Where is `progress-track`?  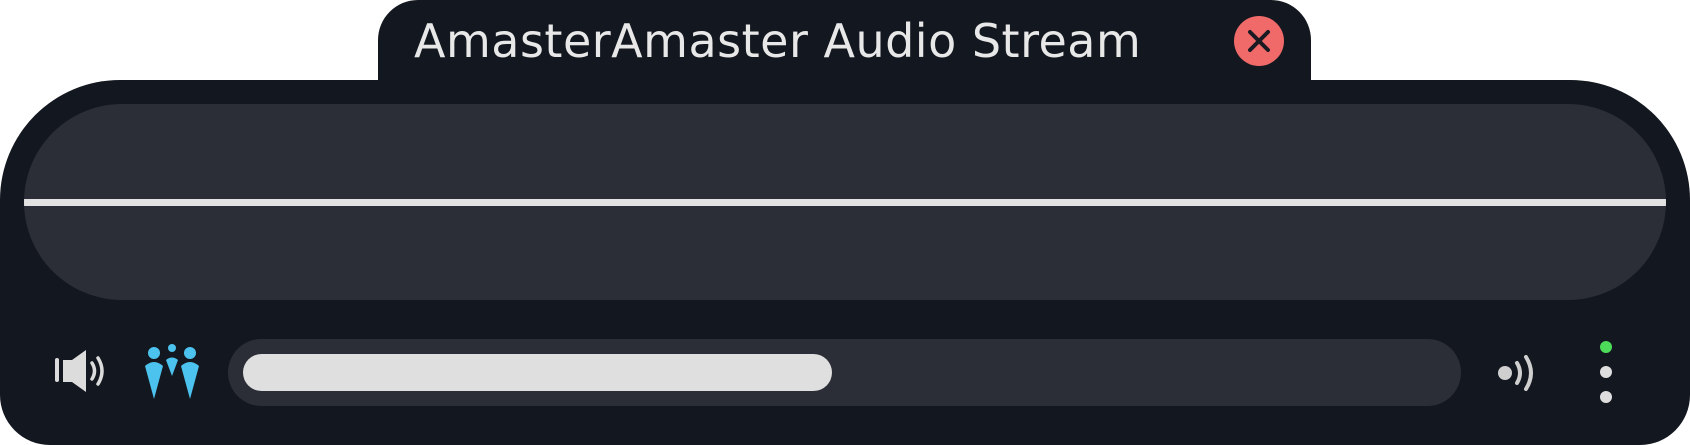
progress-track is located at coordinates (844, 372).